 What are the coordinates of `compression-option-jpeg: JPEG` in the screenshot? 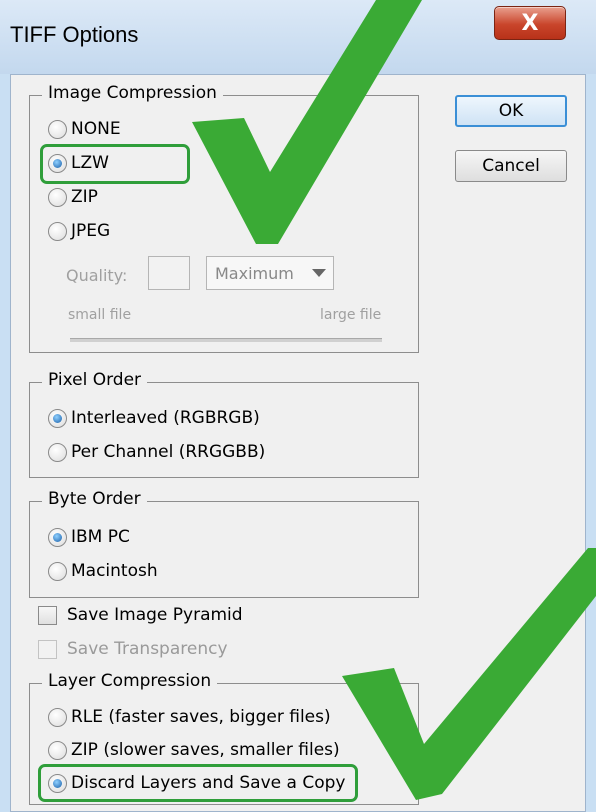 It's located at (79, 231).